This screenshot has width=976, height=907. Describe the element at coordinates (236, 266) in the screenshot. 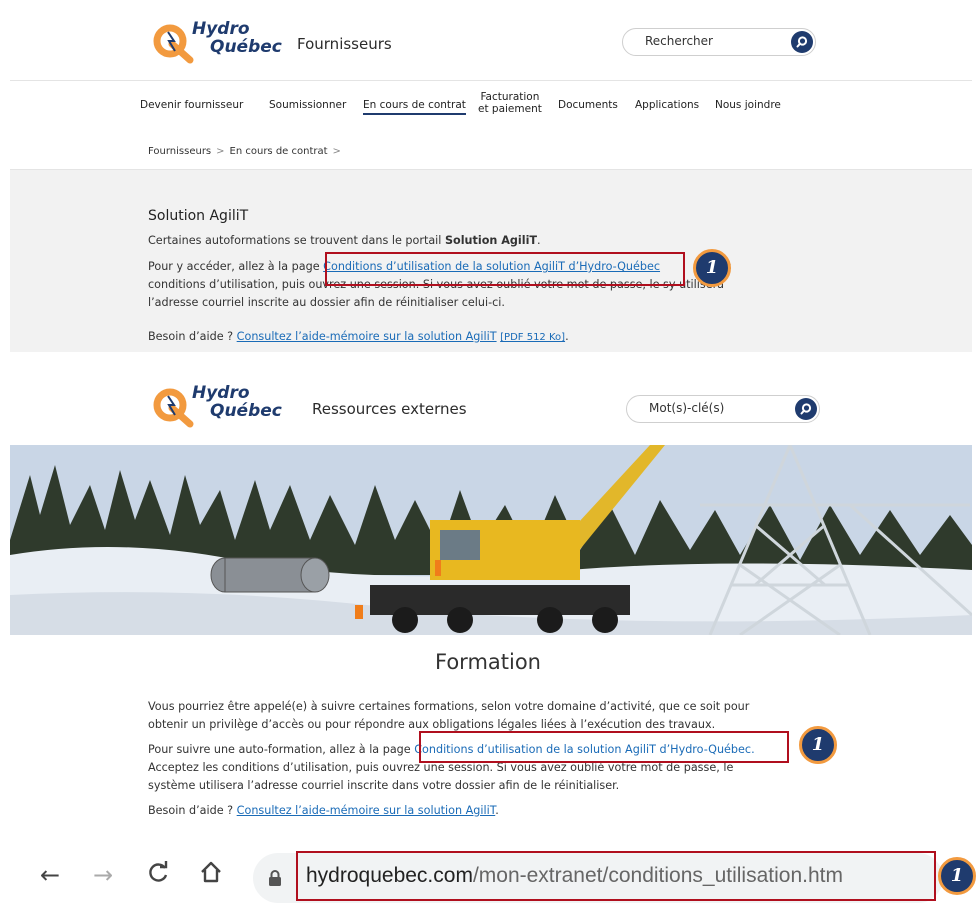

I see `access-prefix: Pour y accéder, allez à la page` at that location.